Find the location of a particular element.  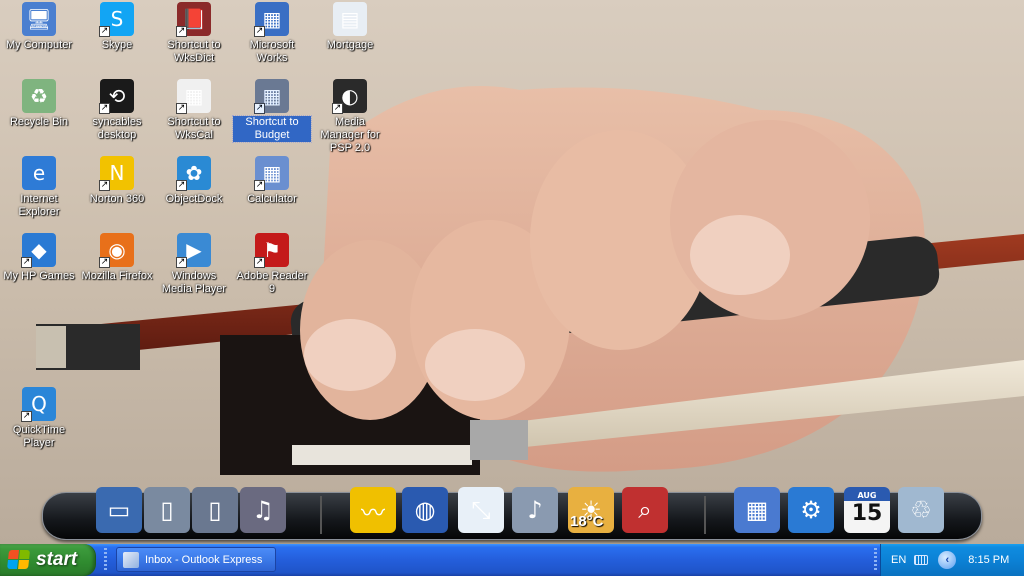

dock-item-search: ⌕ is located at coordinates (645, 510).